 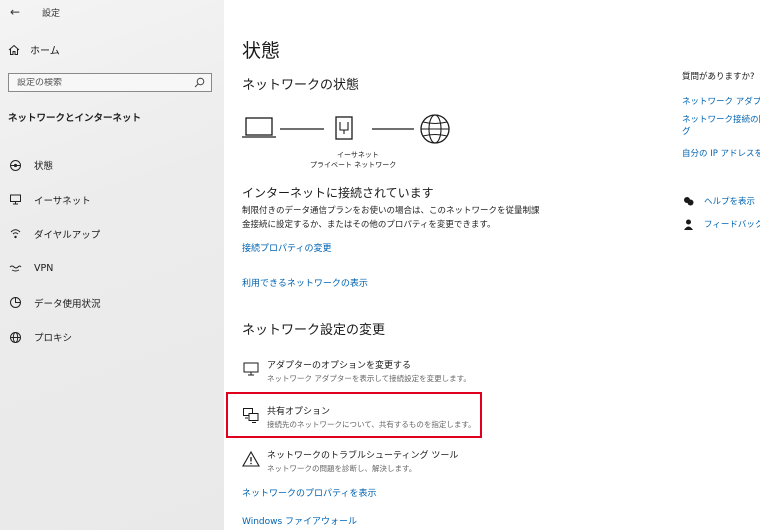 What do you see at coordinates (67, 235) in the screenshot?
I see `sidebar-item-label: ダイヤルアップ` at bounding box center [67, 235].